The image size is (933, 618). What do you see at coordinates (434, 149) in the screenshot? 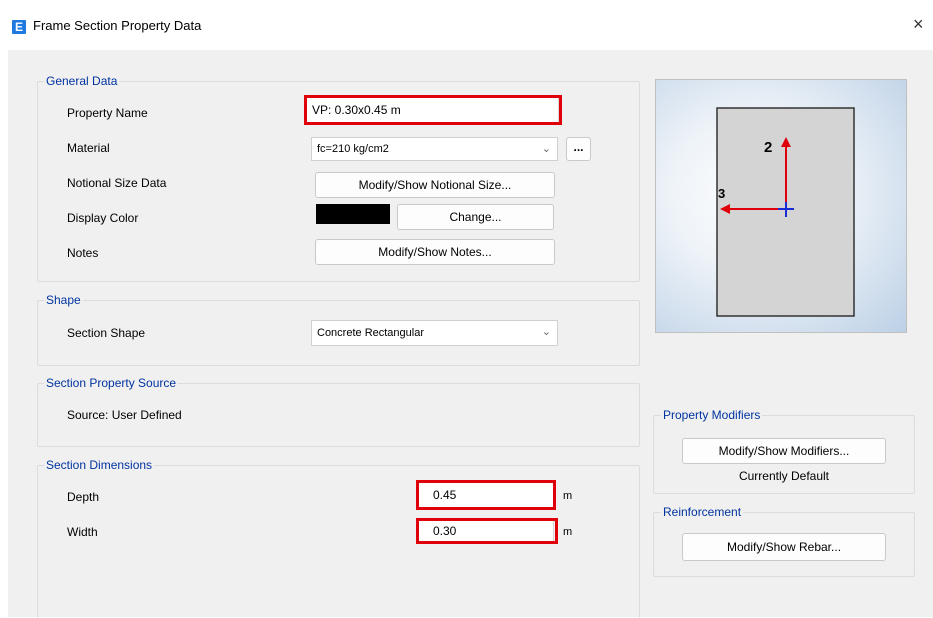
I see `material-select: fc=210 kg/cm2 ⌄` at bounding box center [434, 149].